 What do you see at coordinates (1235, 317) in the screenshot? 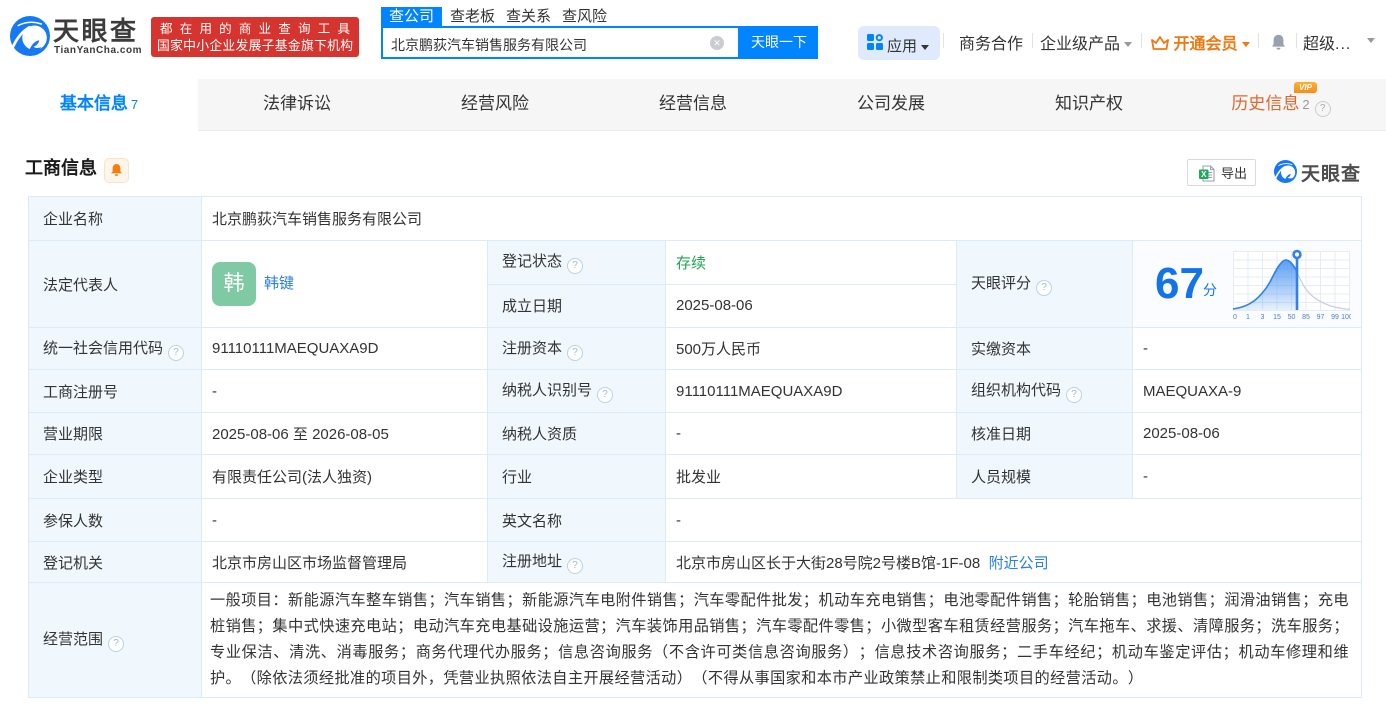
I see `svg-text: 0` at bounding box center [1235, 317].